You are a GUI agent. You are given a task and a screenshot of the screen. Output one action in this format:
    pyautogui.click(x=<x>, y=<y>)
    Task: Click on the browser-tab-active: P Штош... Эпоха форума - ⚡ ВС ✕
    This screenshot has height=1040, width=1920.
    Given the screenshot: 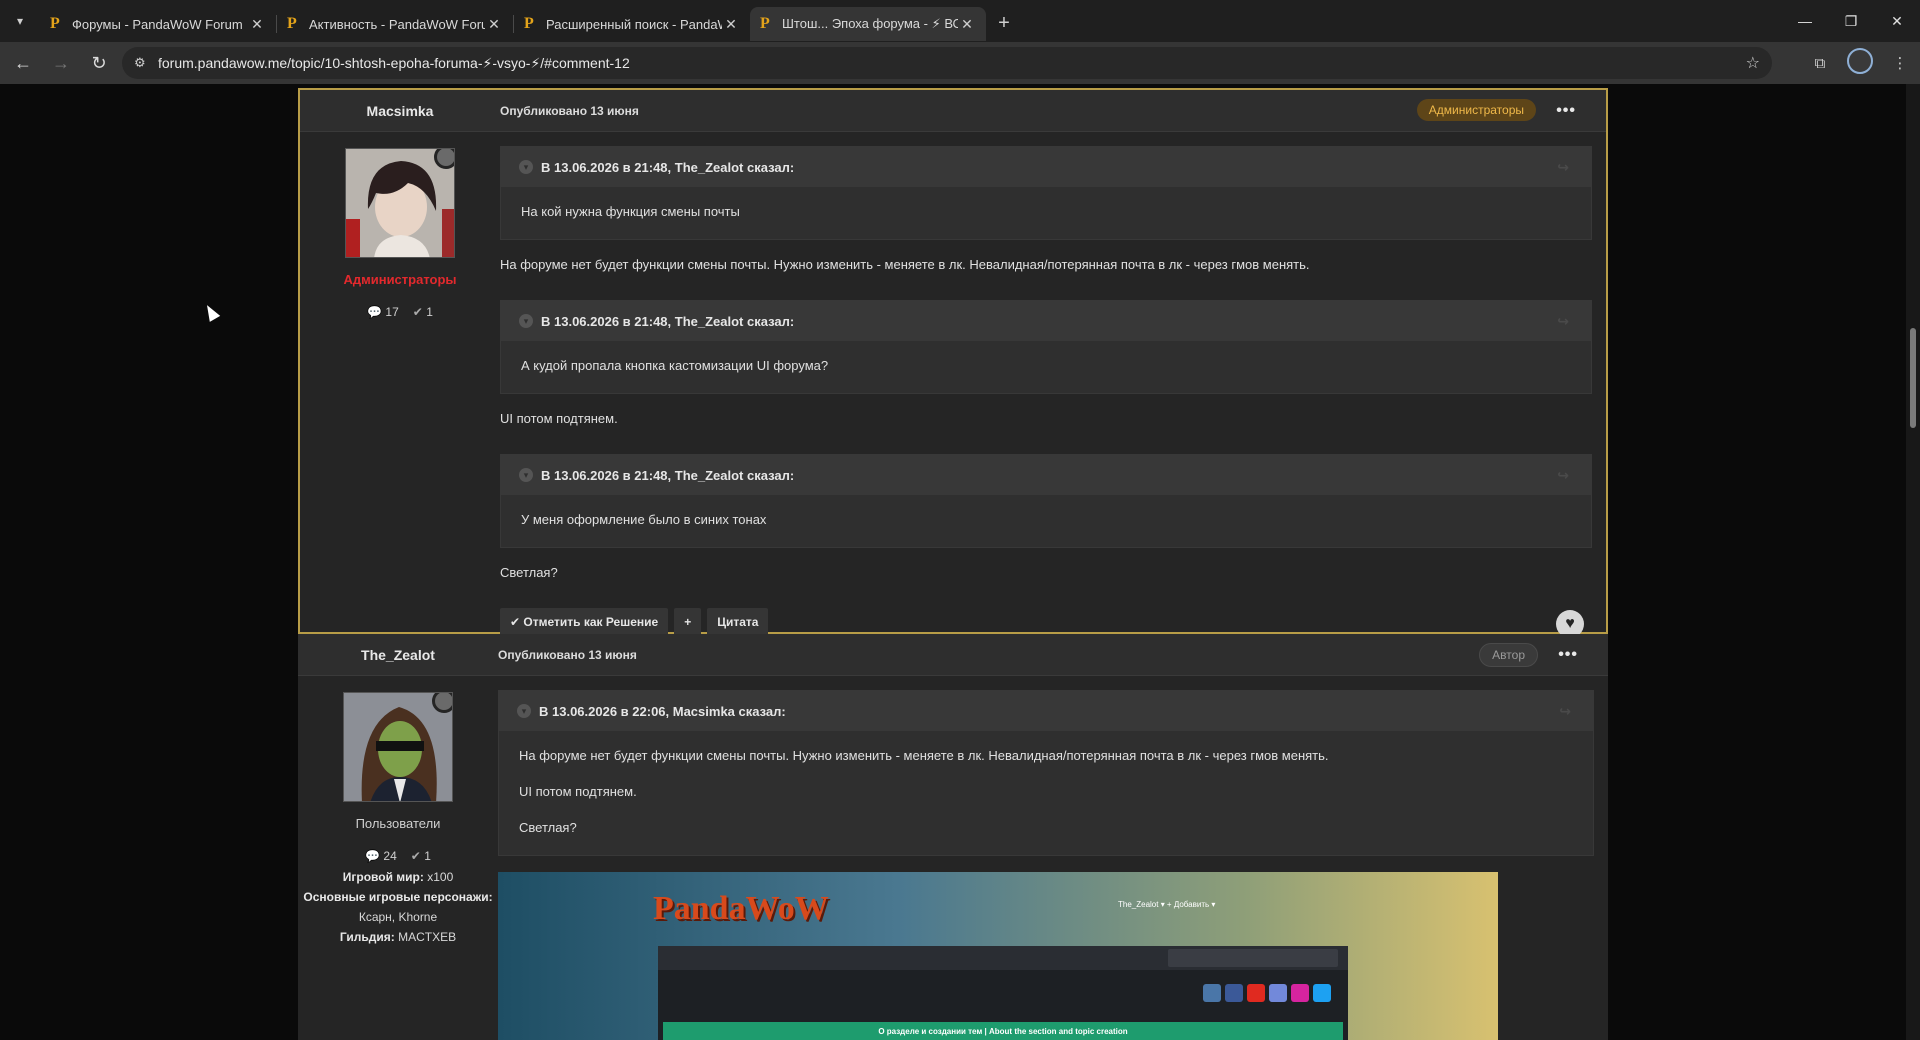 What is the action you would take?
    pyautogui.click(x=868, y=24)
    